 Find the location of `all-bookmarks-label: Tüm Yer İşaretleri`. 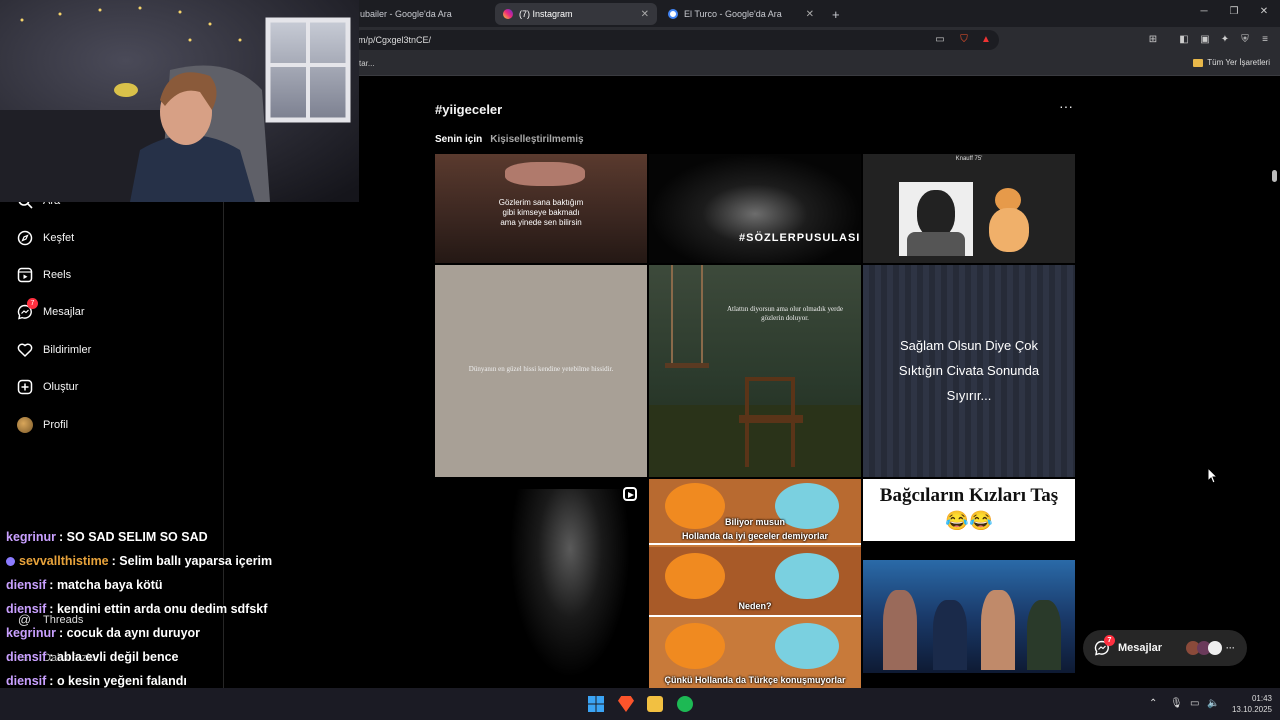

all-bookmarks-label: Tüm Yer İşaretleri is located at coordinates (1238, 62).